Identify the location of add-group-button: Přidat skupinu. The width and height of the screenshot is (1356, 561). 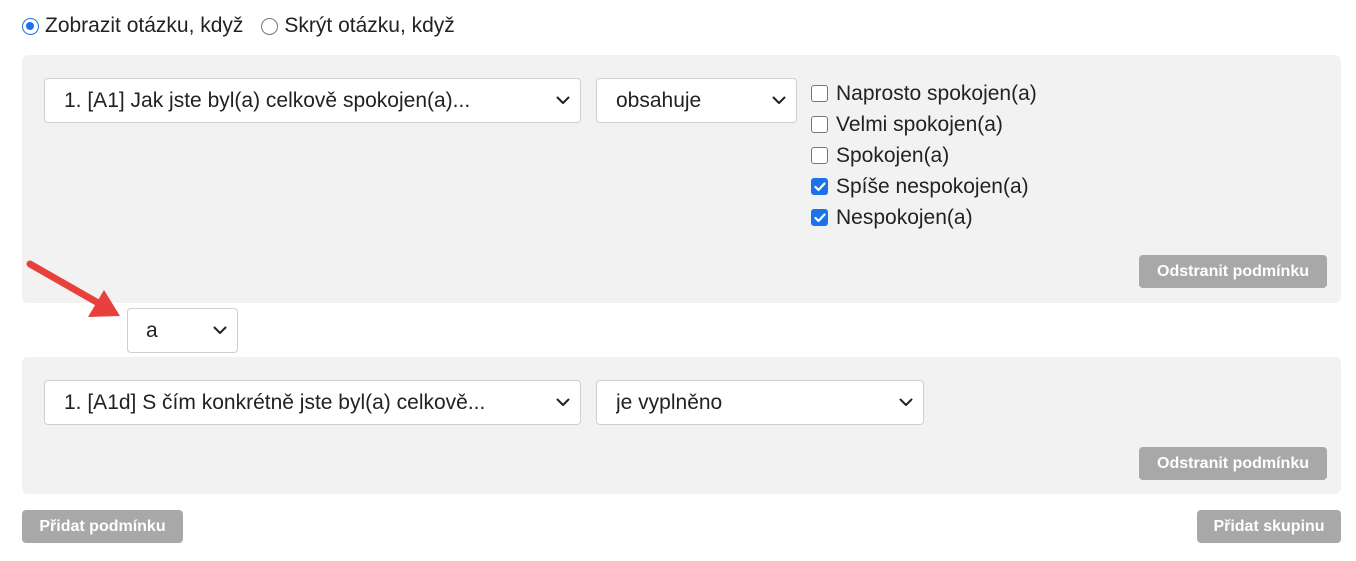
(1269, 526).